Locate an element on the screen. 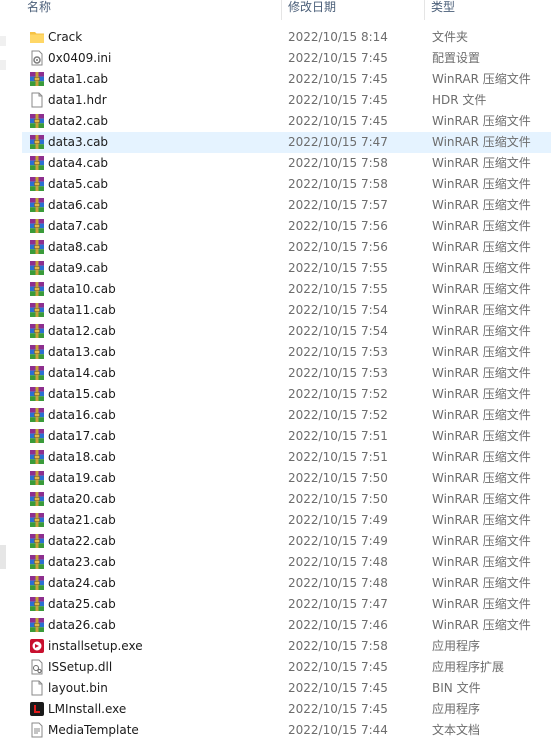 The height and width of the screenshot is (748, 551). file-row: data16.cab 2022/10/15 7:52 WinRAR 压缩文件 is located at coordinates (286, 415).